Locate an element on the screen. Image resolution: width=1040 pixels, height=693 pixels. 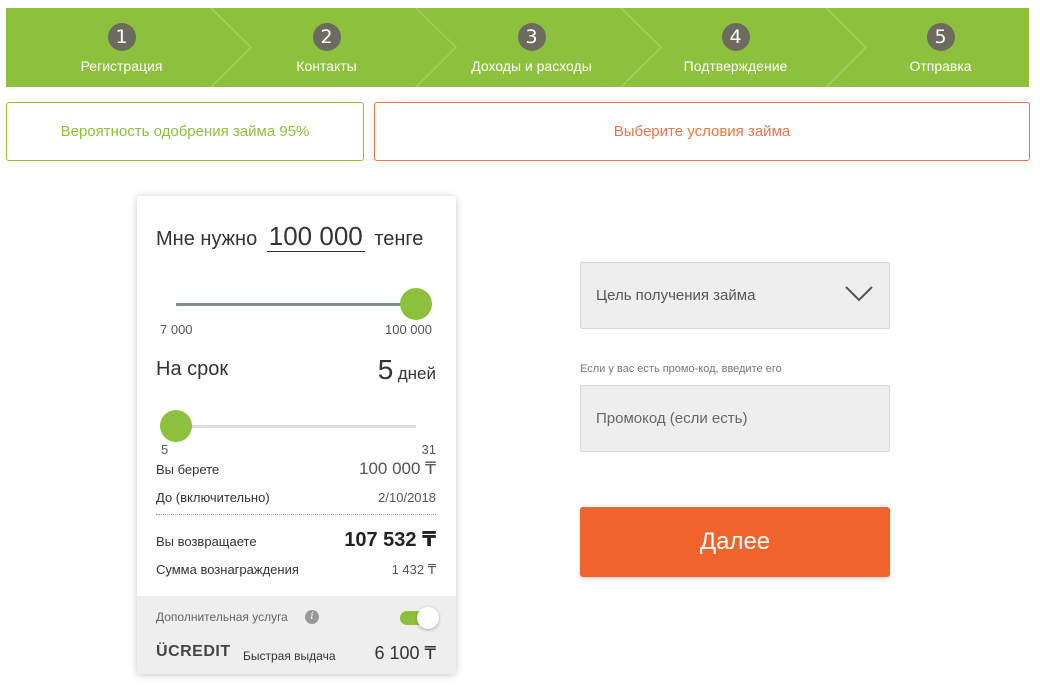
amount-slider is located at coordinates (304, 304).